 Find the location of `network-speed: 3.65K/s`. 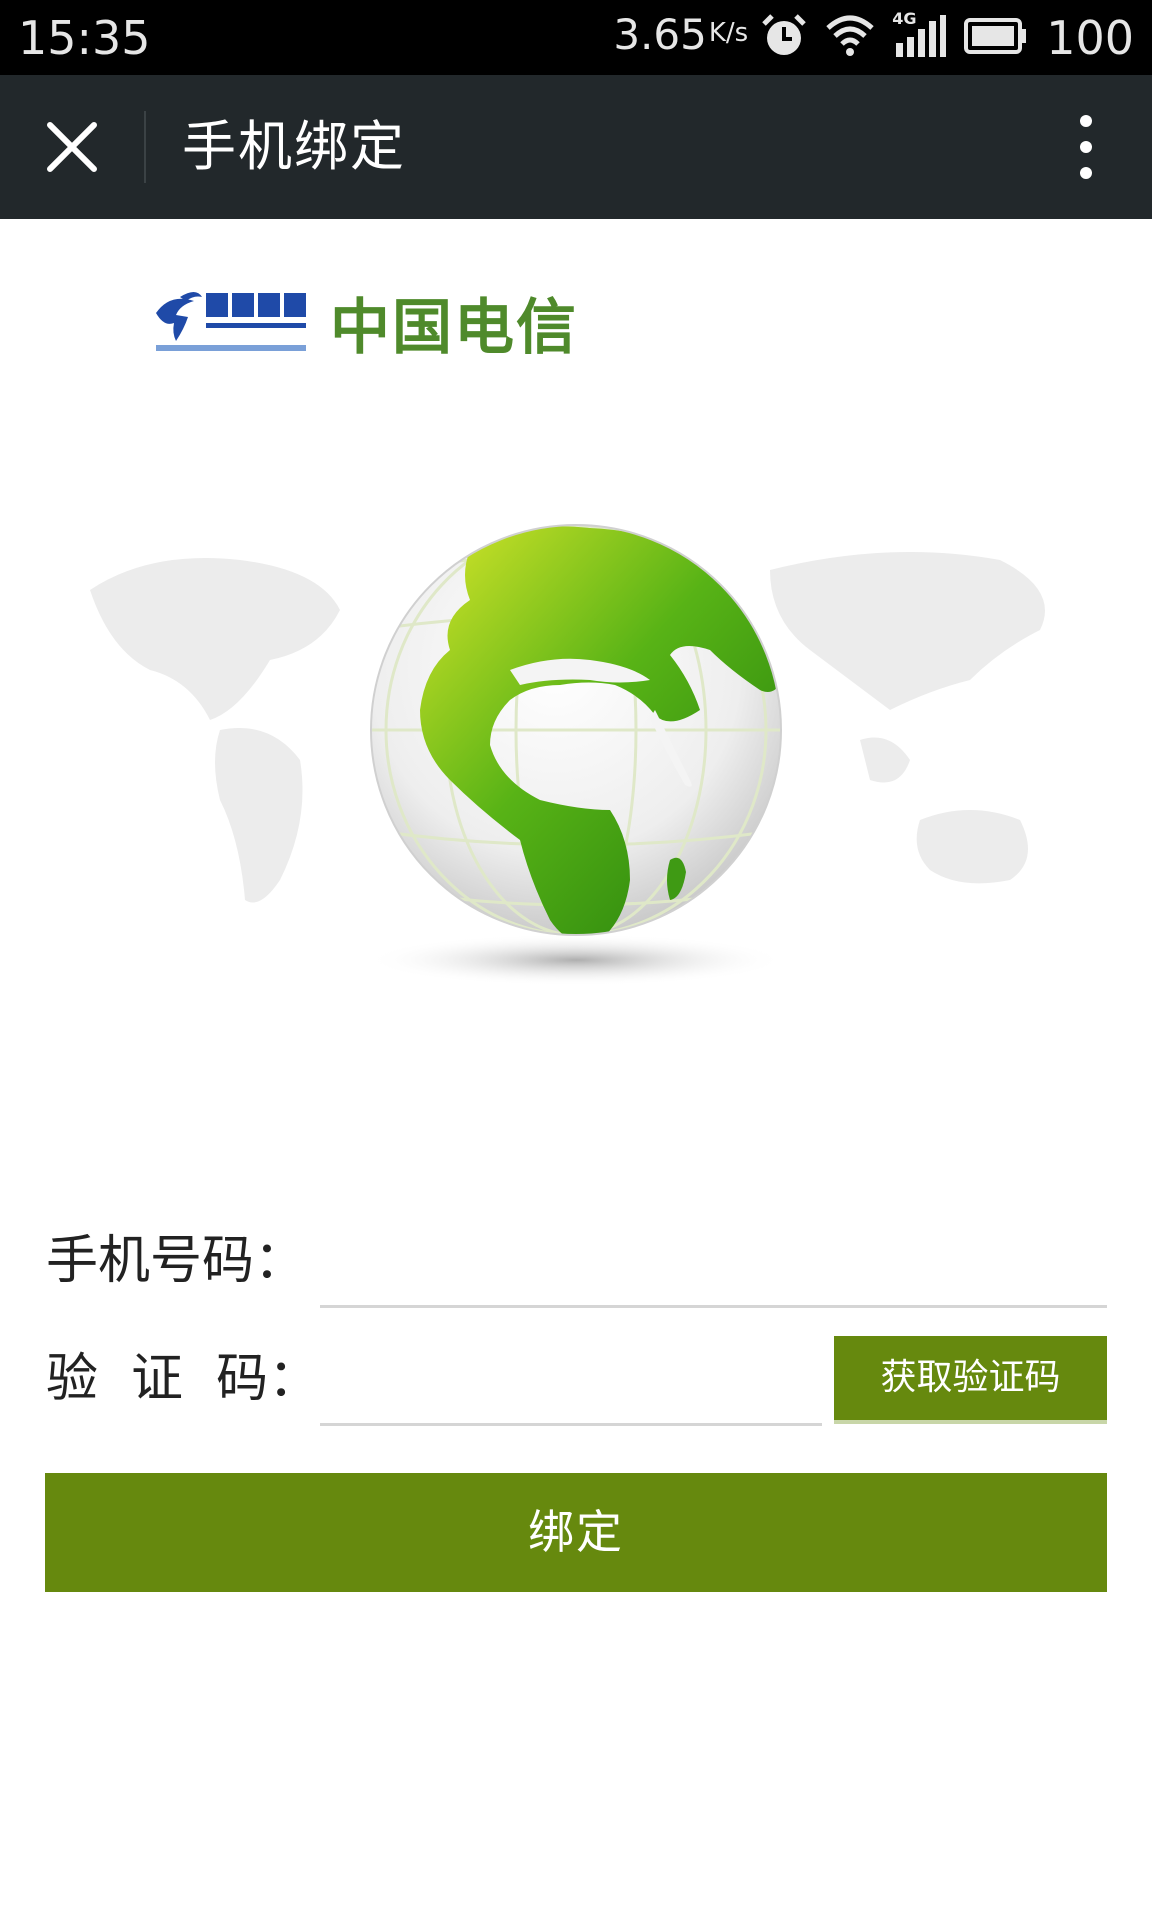

network-speed: 3.65K/s is located at coordinates (680, 38).